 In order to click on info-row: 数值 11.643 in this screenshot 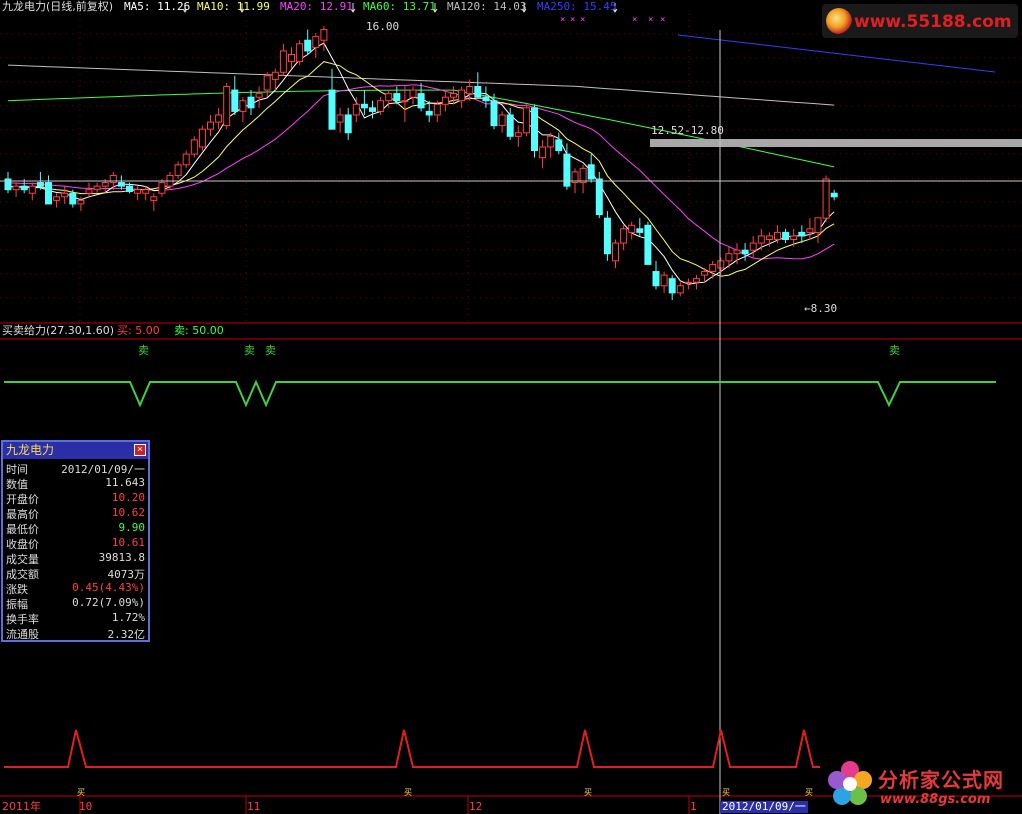, I will do `click(75, 483)`.